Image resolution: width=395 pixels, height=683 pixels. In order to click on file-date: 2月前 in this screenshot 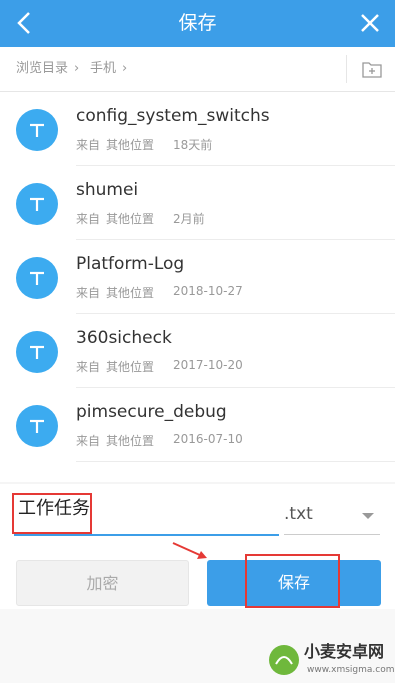, I will do `click(189, 219)`.